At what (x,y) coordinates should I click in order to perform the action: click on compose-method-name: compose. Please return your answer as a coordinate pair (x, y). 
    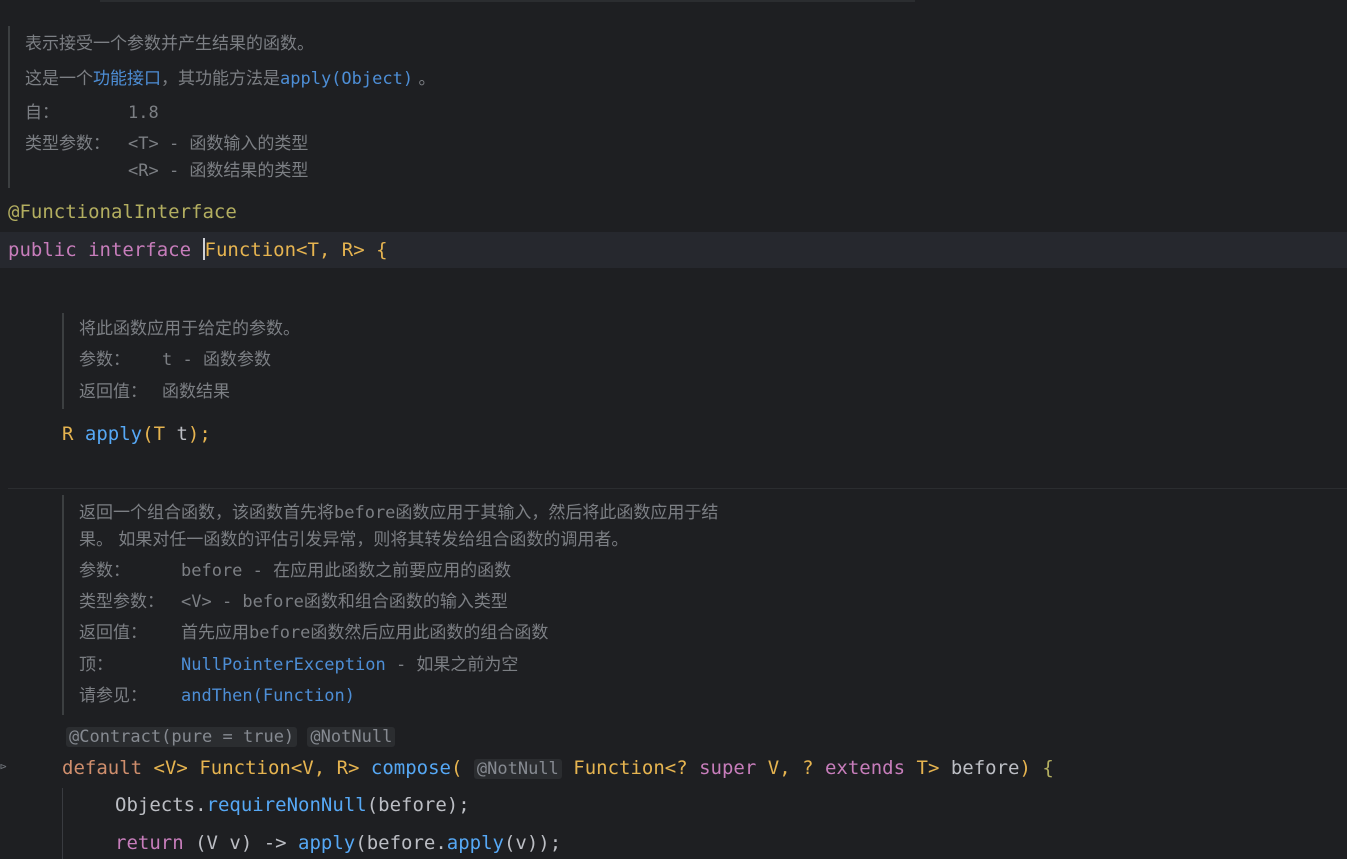
    Looking at the image, I should click on (411, 768).